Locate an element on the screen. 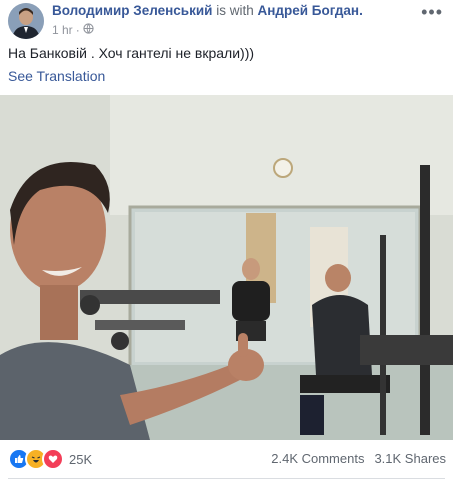  footer-divider is located at coordinates (226, 478).